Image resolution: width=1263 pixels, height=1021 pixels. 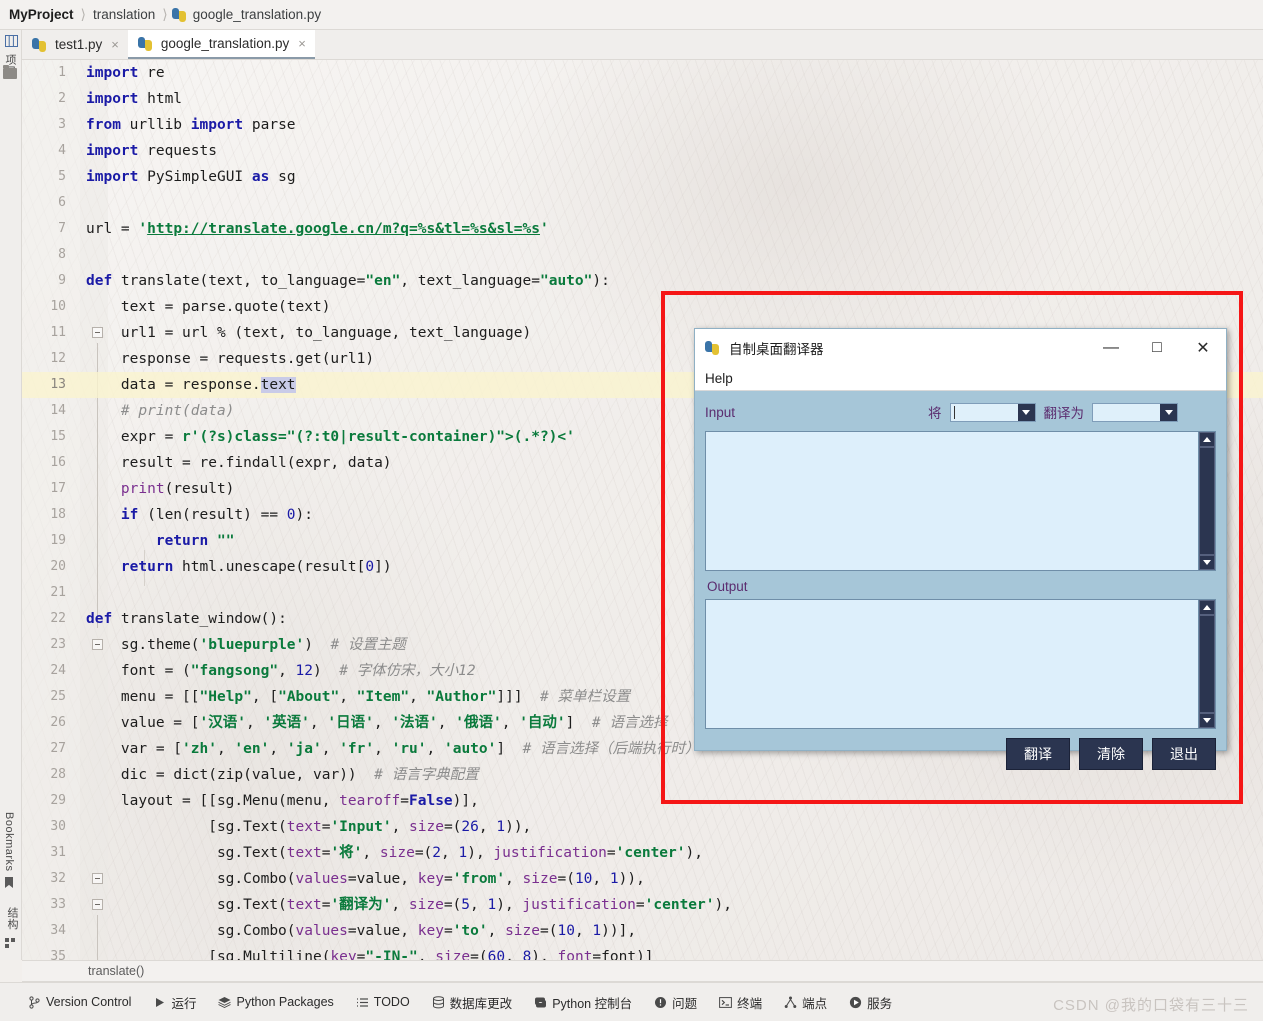 What do you see at coordinates (58, 540) in the screenshot?
I see `line-number: 19` at bounding box center [58, 540].